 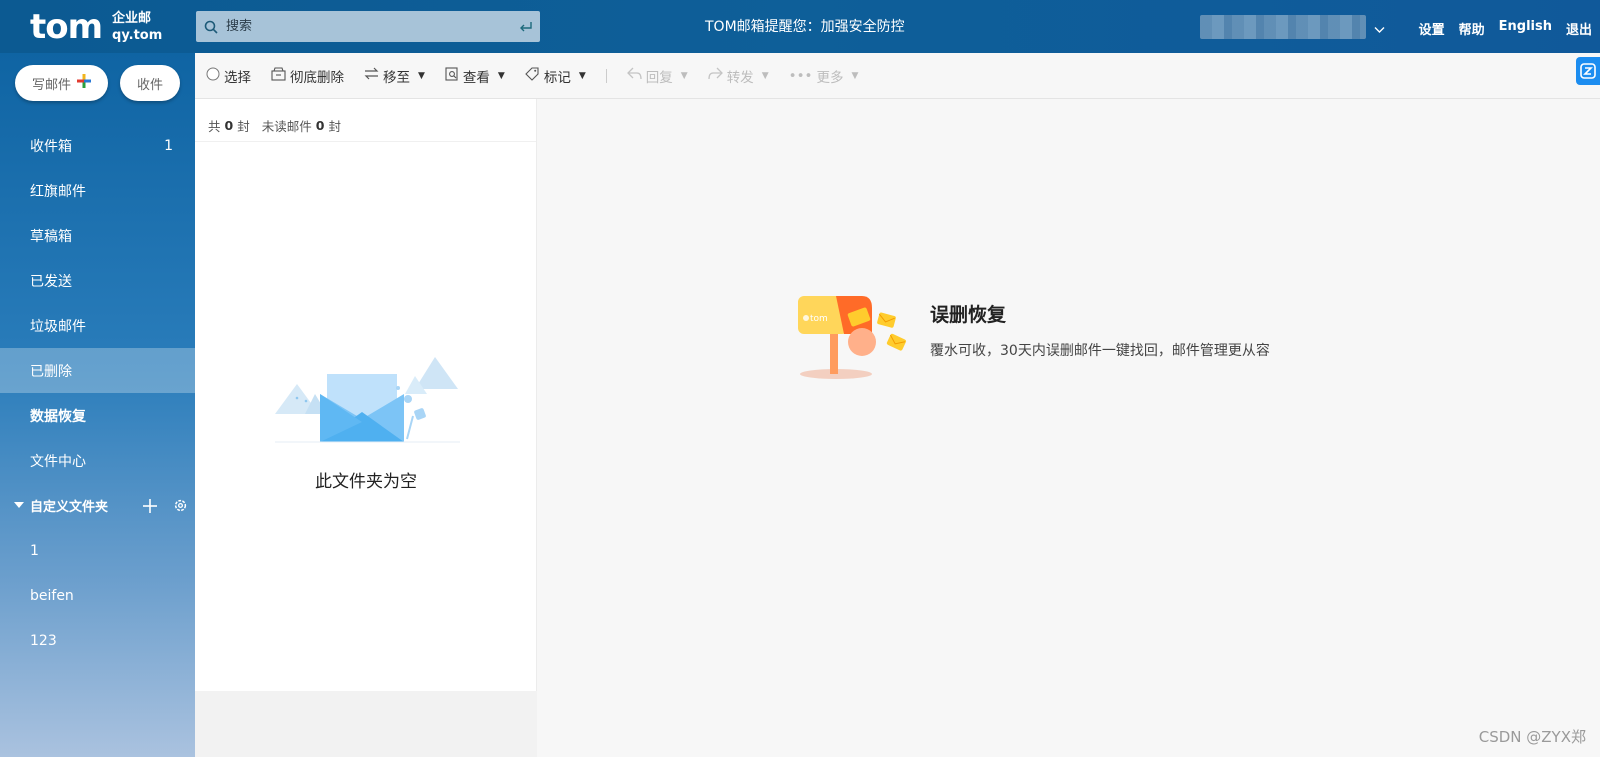 I want to click on sidebar-item-label: 1, so click(x=34, y=550).